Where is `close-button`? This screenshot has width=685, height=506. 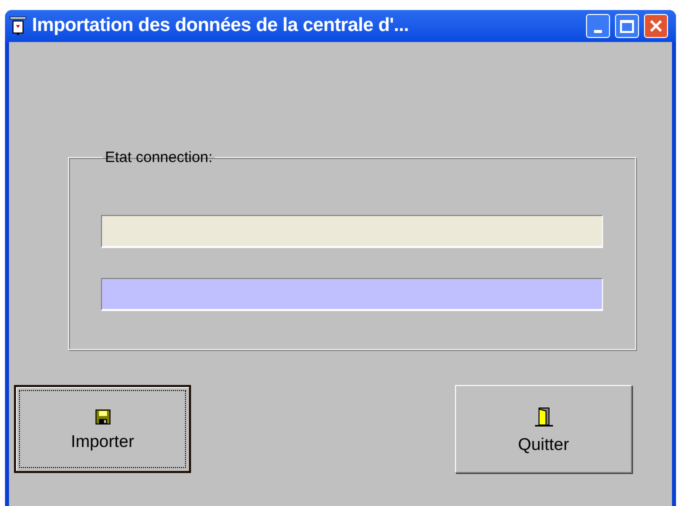 close-button is located at coordinates (656, 26).